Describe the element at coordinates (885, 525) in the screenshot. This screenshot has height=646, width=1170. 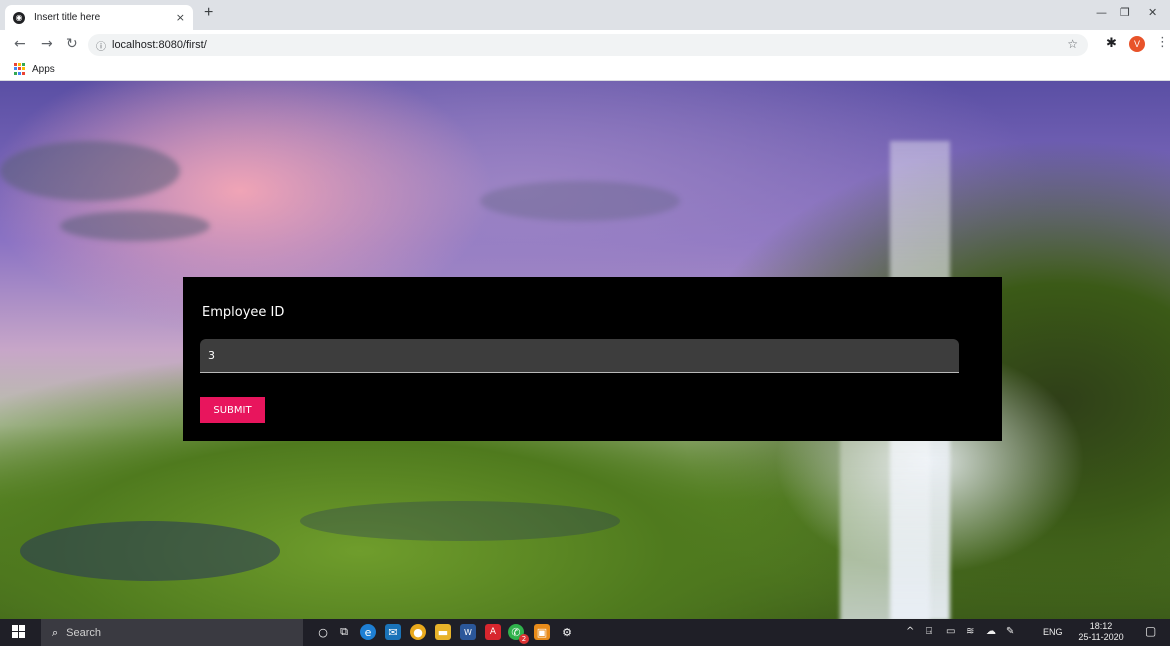
I see `waterfall-mist` at that location.